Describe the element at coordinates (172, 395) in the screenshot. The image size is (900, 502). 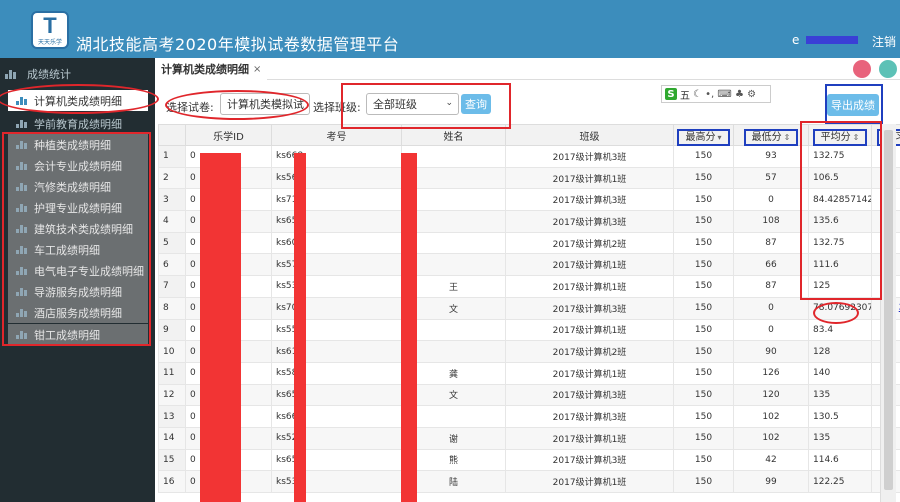
I see `cell-n: 12` at that location.